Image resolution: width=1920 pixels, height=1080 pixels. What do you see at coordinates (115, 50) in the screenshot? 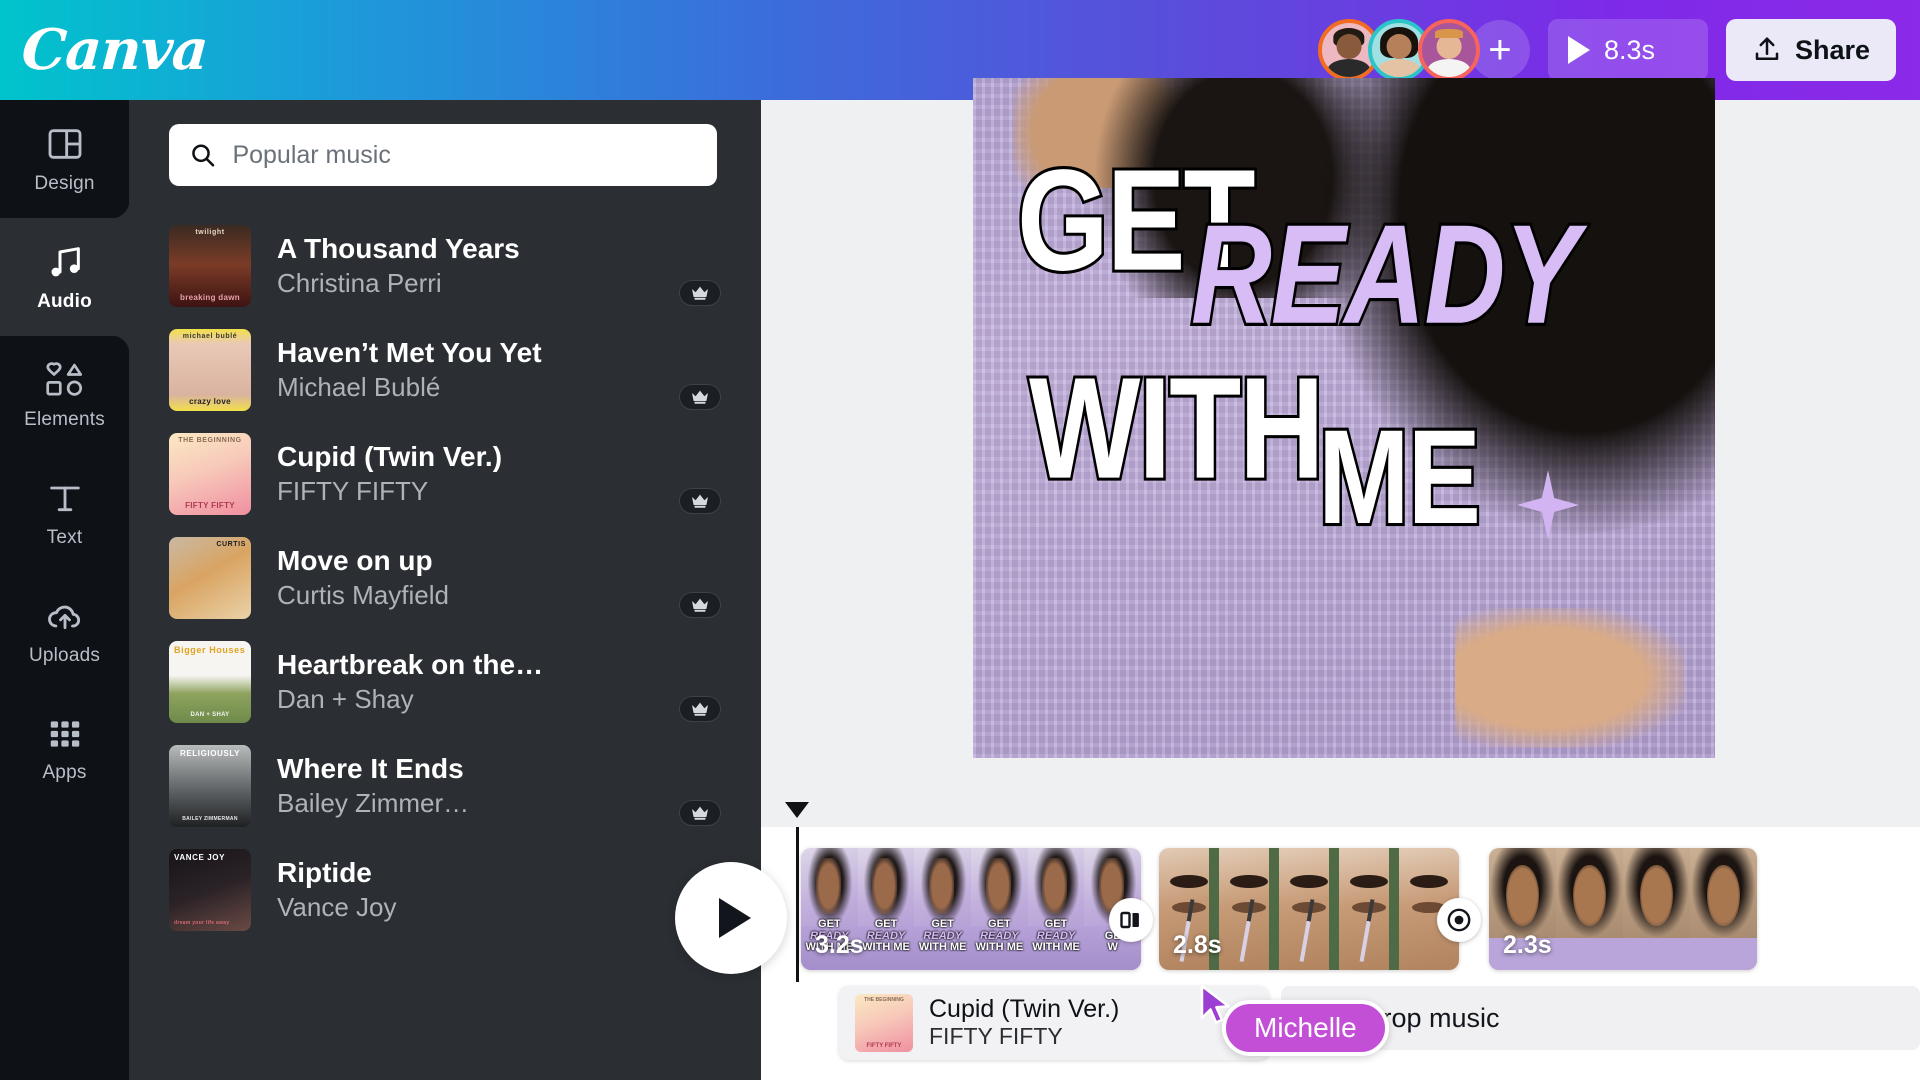
I see `canva-logo: Canva` at bounding box center [115, 50].